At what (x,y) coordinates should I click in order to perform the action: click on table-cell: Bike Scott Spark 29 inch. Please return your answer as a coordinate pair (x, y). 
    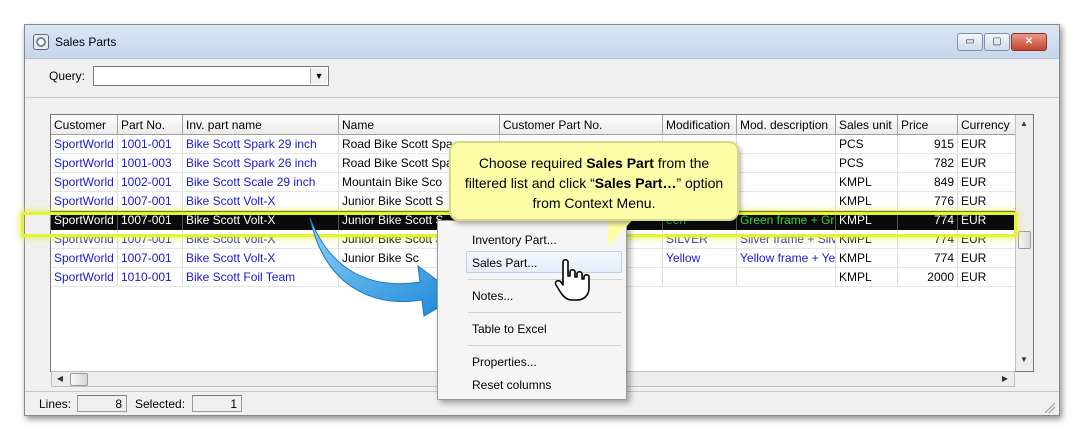
    Looking at the image, I should click on (261, 144).